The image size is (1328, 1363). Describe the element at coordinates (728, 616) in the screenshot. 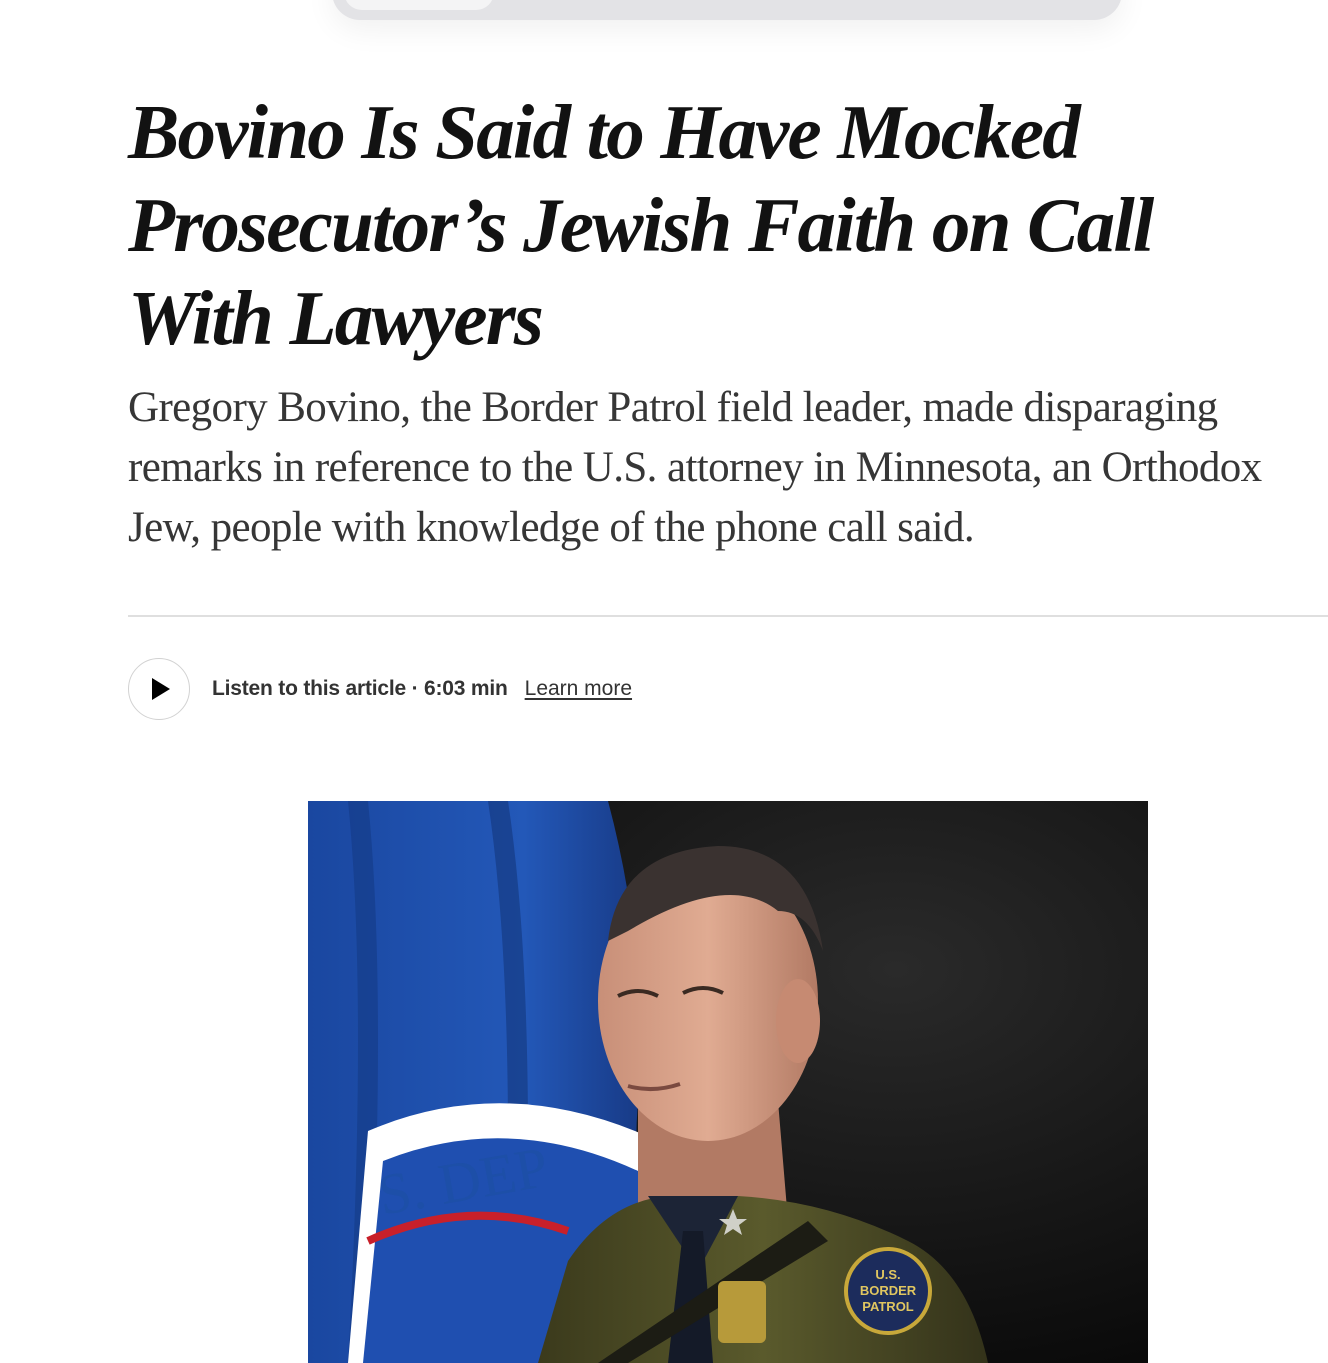

I see `divider` at that location.